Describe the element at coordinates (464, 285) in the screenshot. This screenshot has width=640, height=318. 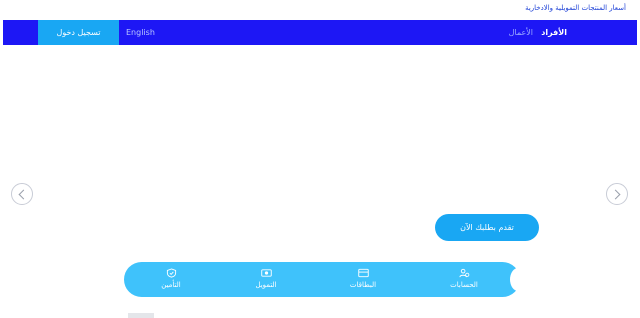
I see `dock-item-label: الحسابات` at that location.